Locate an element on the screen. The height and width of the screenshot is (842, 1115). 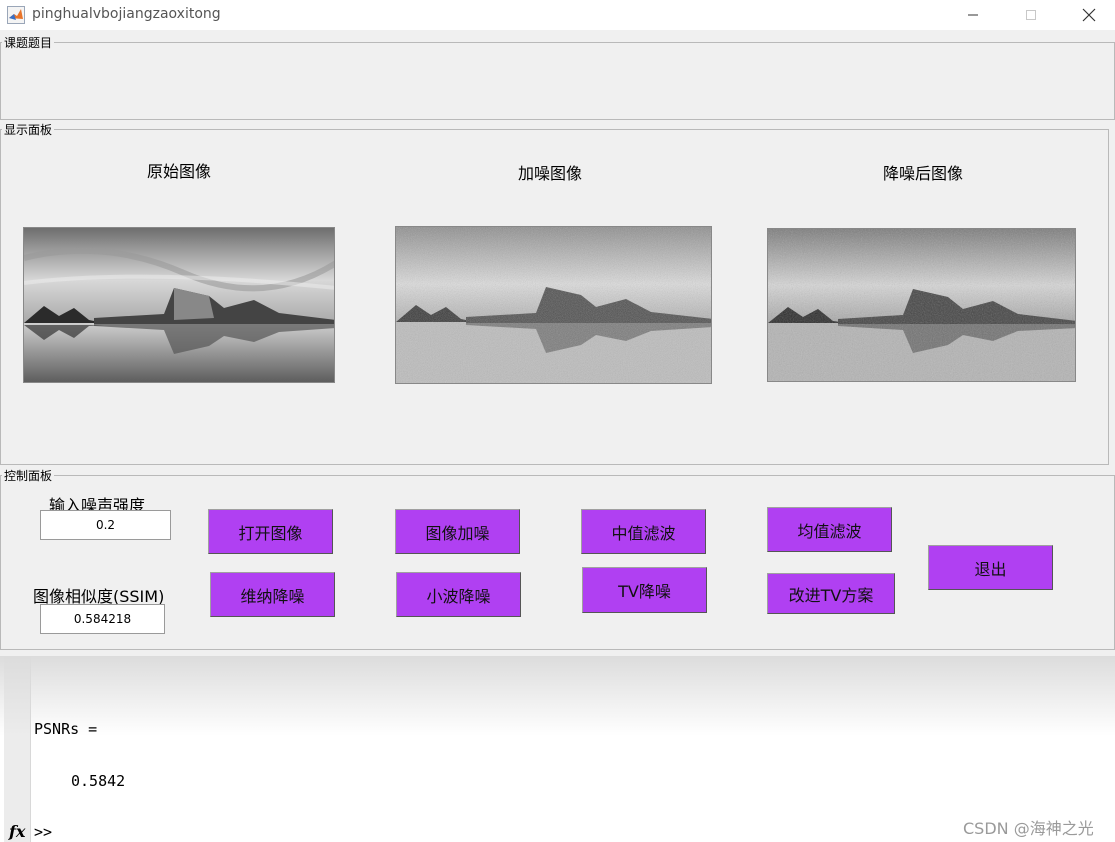
control-panel-label: 控制面板 is located at coordinates (28, 476).